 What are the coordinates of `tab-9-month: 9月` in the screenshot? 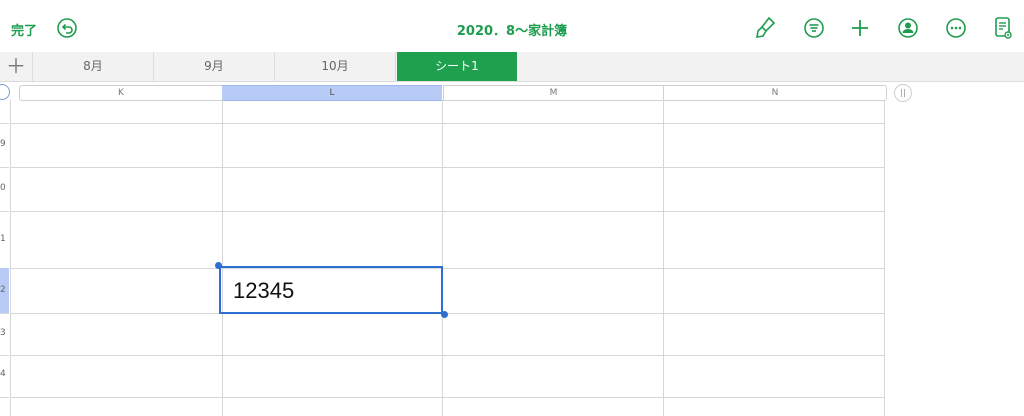 It's located at (214, 66).